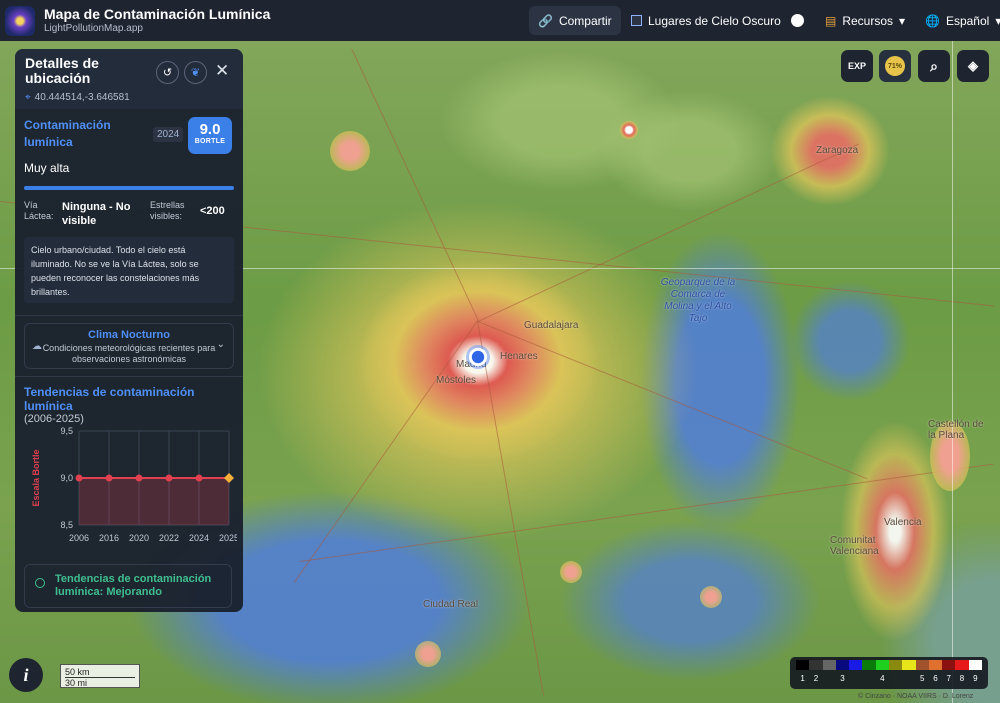 This screenshot has height=703, width=1000. I want to click on scale-mi: 30 mi, so click(76, 683).